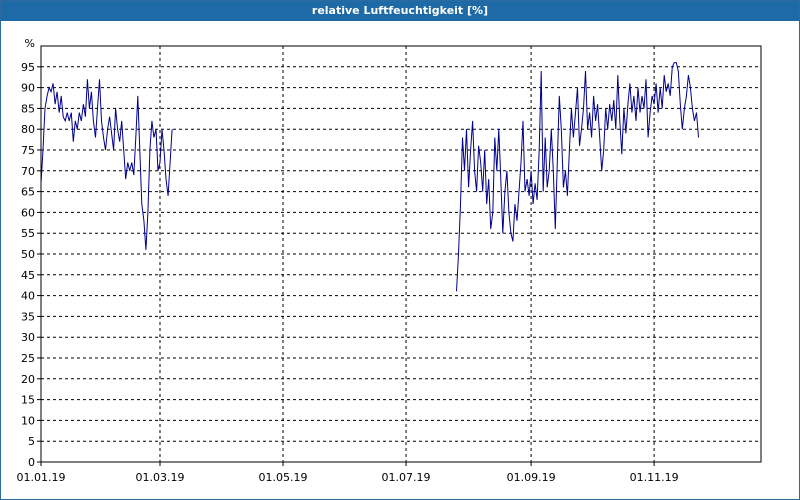  I want to click on y-tick-label: 0, so click(31, 462).